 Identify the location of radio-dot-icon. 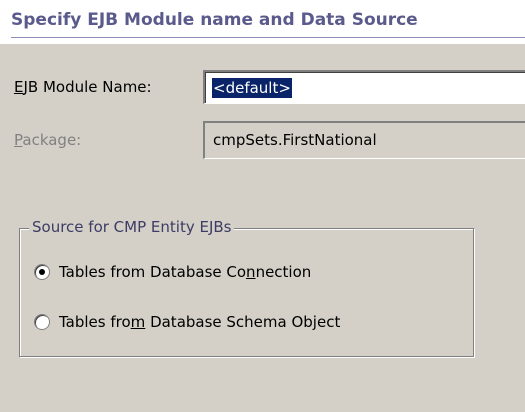
(42, 272).